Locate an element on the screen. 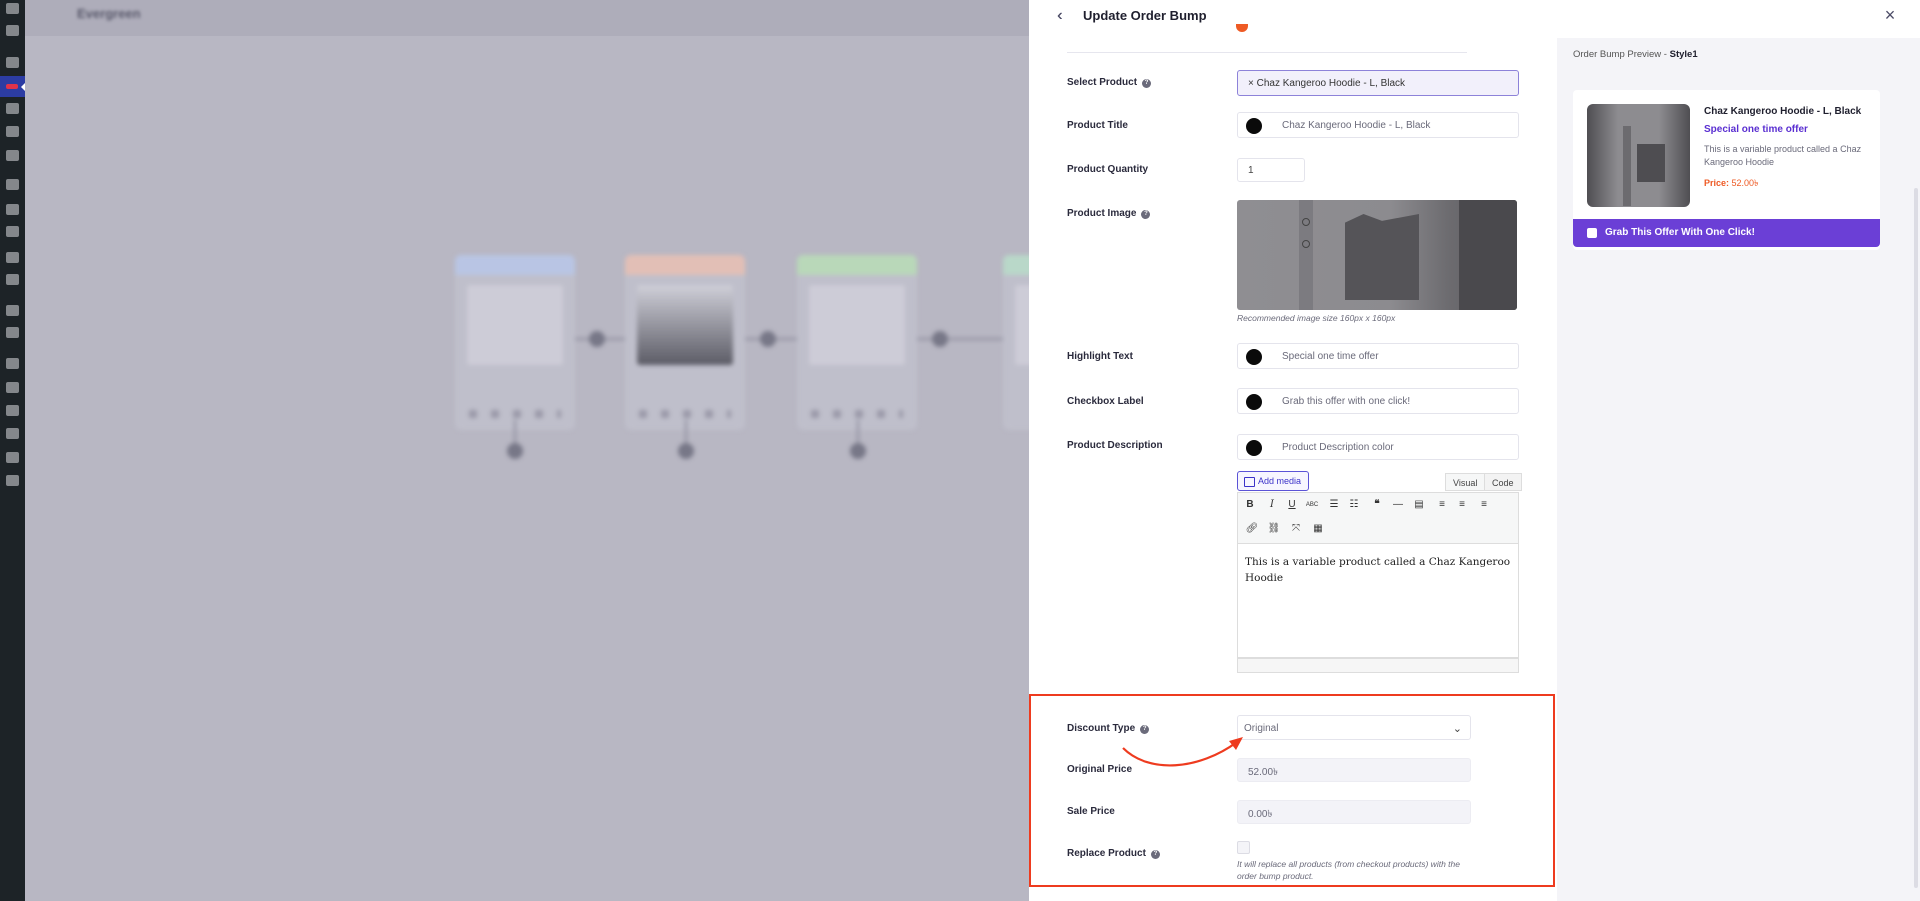 This screenshot has width=1920, height=901. checkbox-label-field: Grab this offer with one click! is located at coordinates (1378, 401).